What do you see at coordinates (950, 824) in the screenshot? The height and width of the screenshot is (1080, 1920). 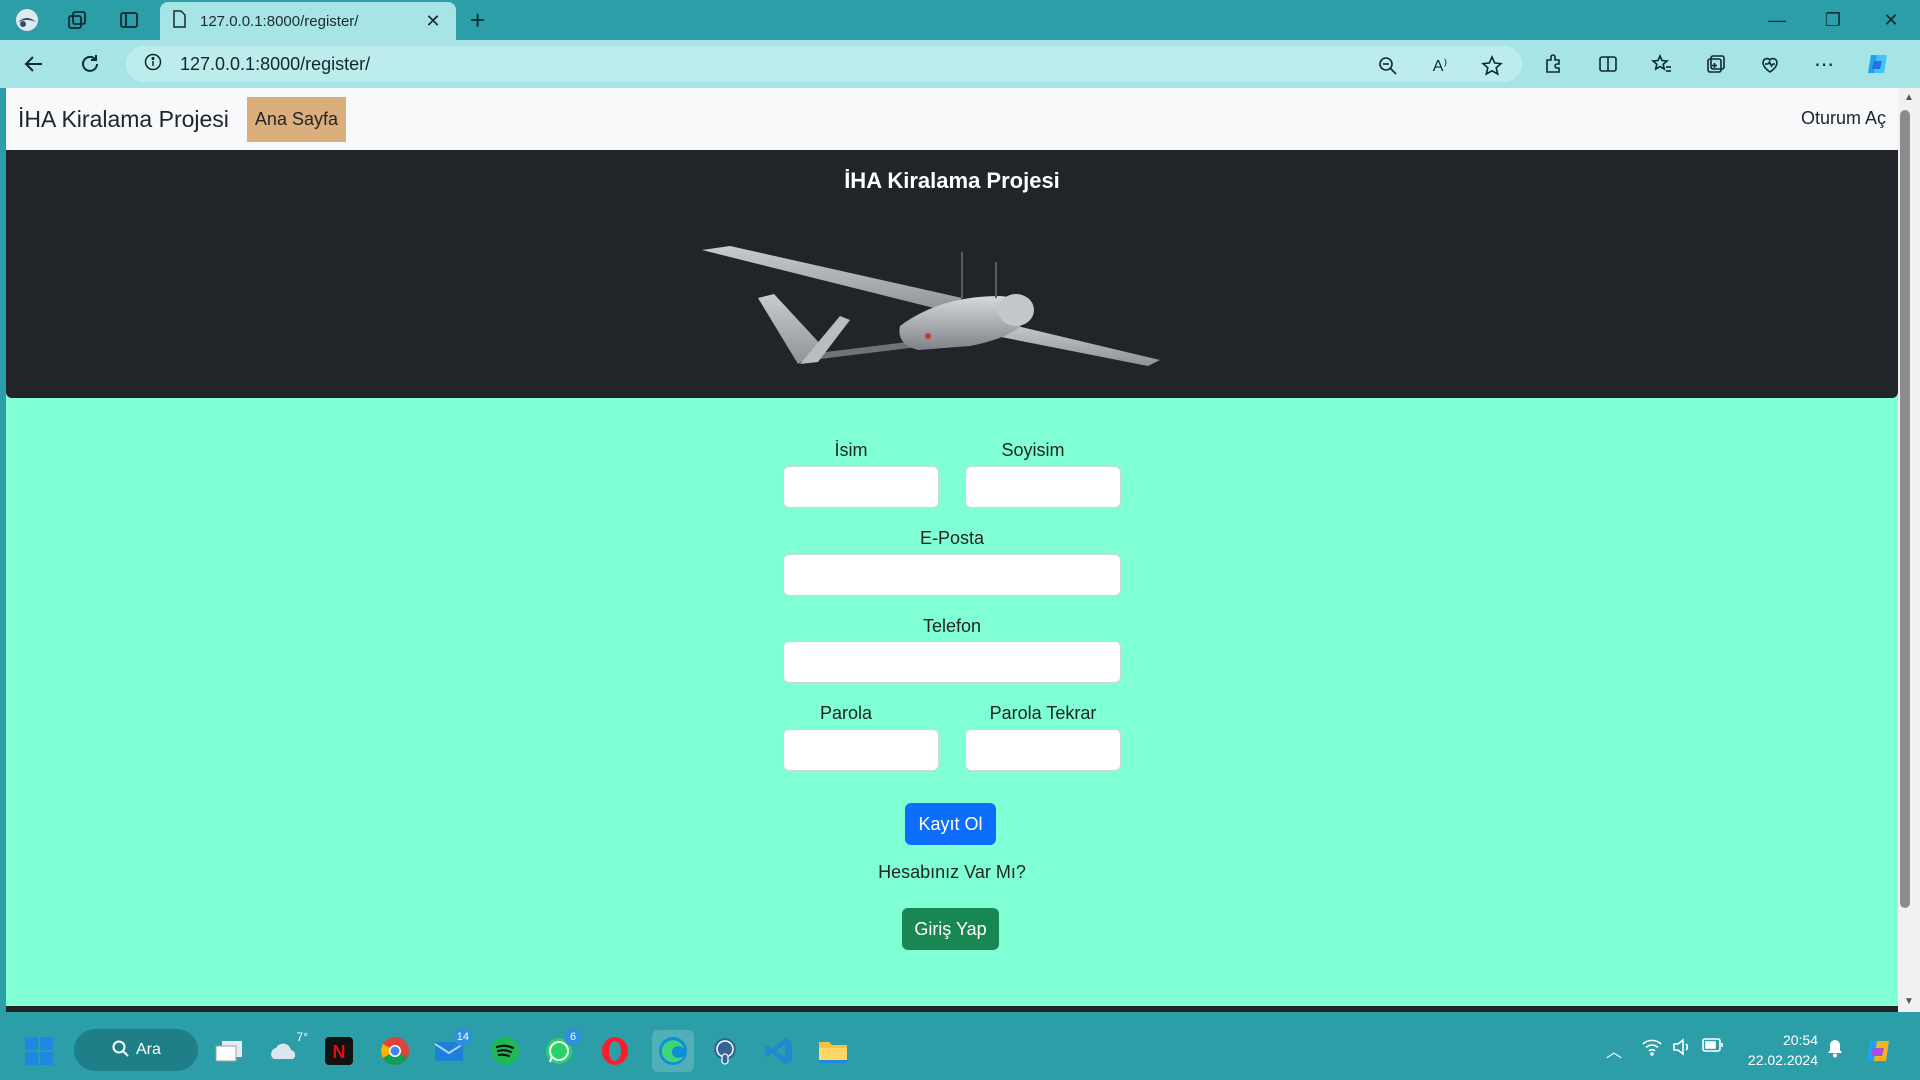 I see `register-button: Kayıt Ol` at bounding box center [950, 824].